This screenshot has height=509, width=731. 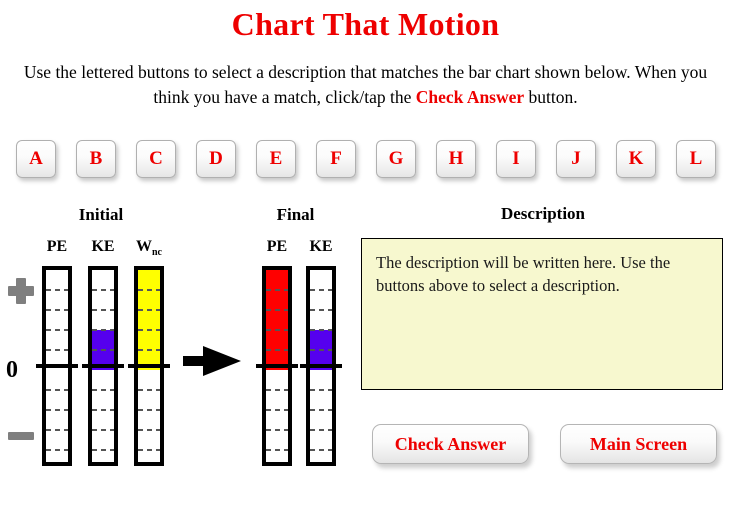 What do you see at coordinates (103, 246) in the screenshot?
I see `bar-label-initial-ke: KE` at bounding box center [103, 246].